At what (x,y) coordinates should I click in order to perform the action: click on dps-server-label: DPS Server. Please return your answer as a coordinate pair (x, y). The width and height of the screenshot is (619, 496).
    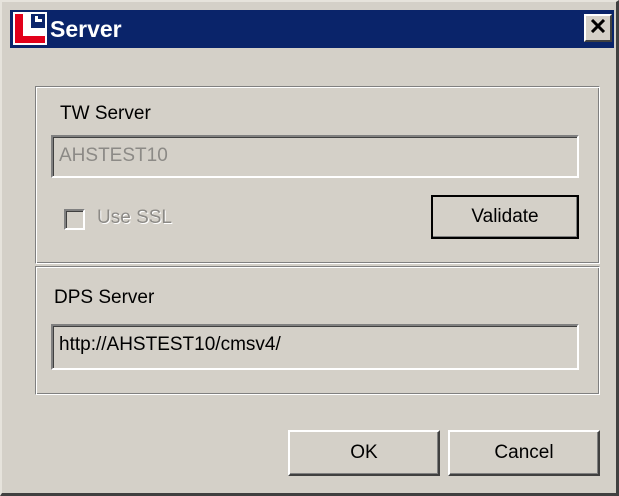
    Looking at the image, I should click on (104, 297).